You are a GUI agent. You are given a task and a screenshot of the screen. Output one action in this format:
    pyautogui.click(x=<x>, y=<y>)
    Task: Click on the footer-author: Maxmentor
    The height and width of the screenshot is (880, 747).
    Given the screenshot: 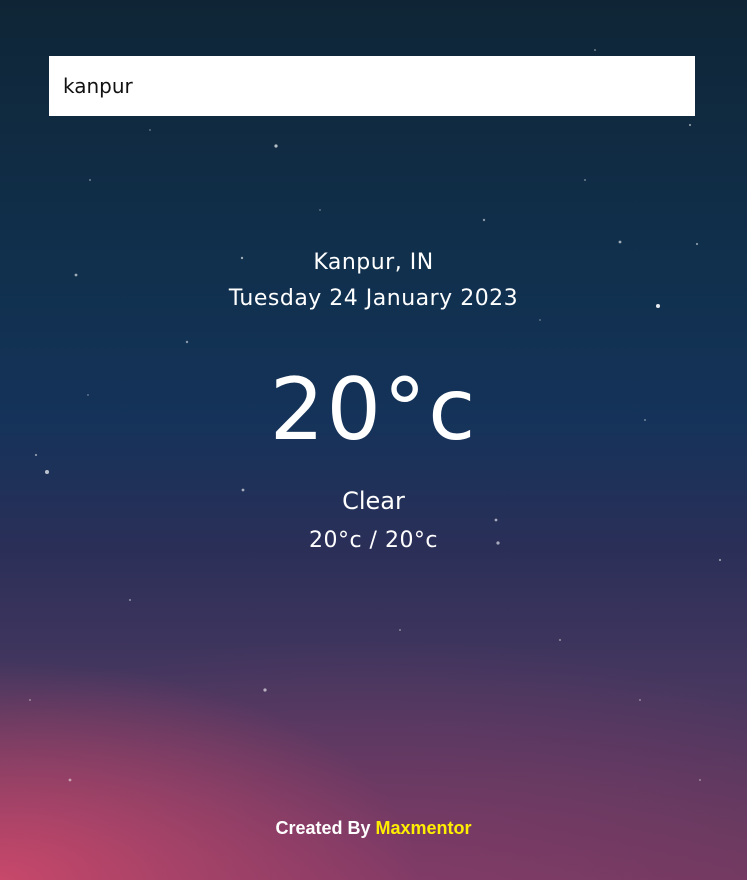 What is the action you would take?
    pyautogui.click(x=423, y=828)
    